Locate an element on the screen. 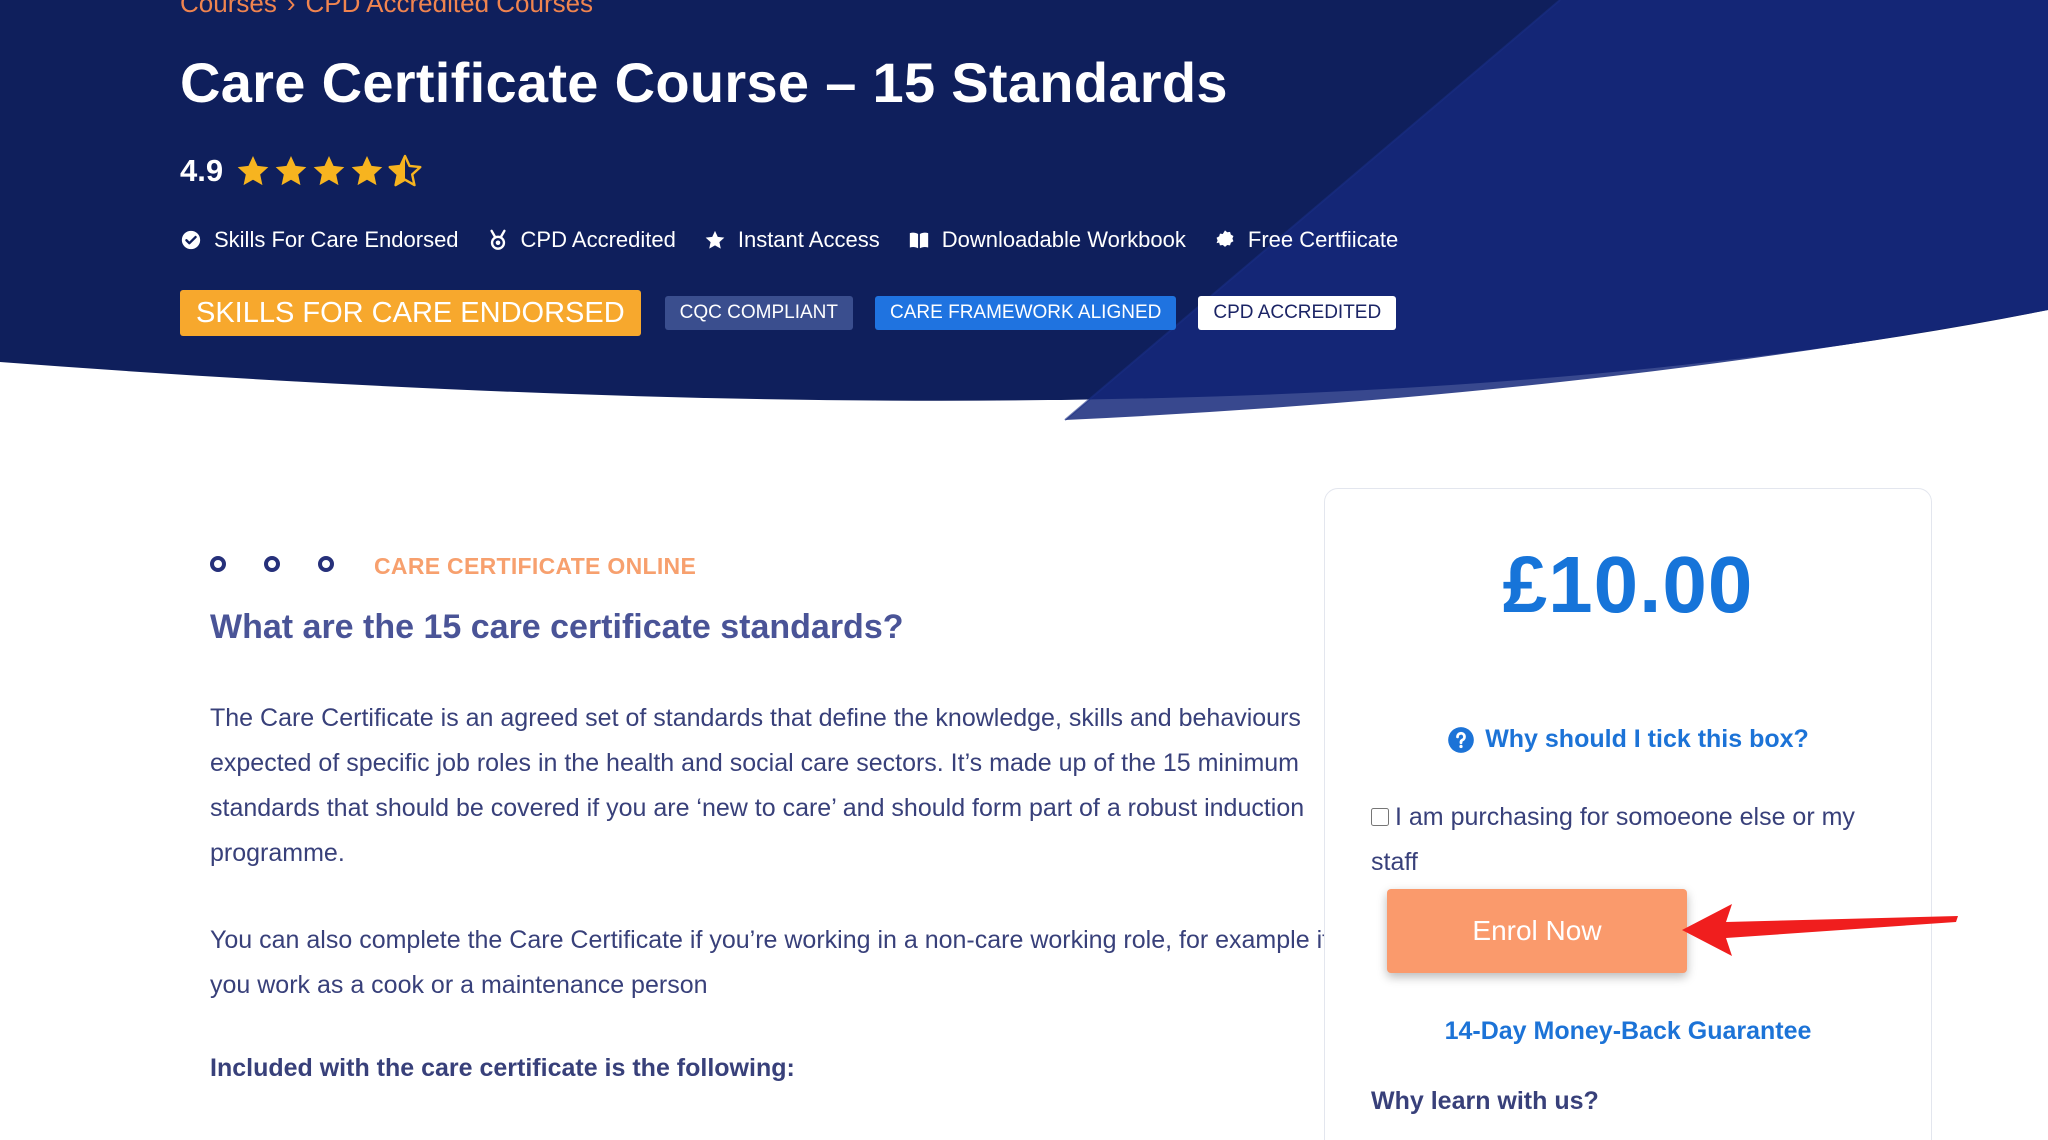  medal-icon is located at coordinates (497, 239).